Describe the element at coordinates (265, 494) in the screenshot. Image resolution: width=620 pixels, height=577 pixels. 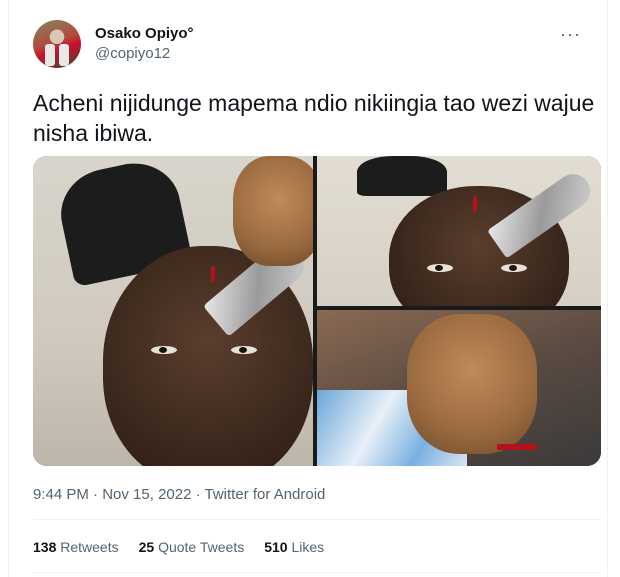
I see `tweet-source: Twitter for Android` at that location.